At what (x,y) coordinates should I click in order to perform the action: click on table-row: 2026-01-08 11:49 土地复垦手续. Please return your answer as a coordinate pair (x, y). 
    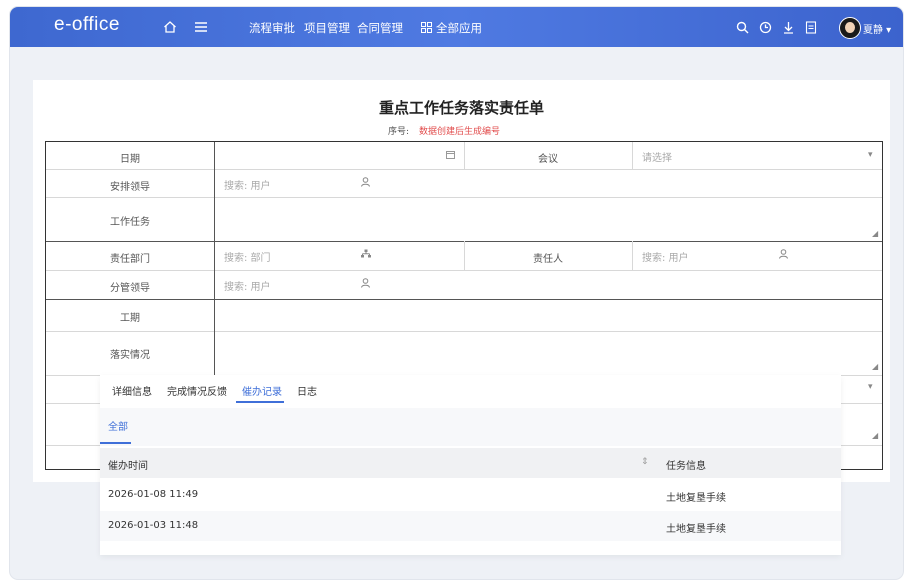
    Looking at the image, I should click on (470, 495).